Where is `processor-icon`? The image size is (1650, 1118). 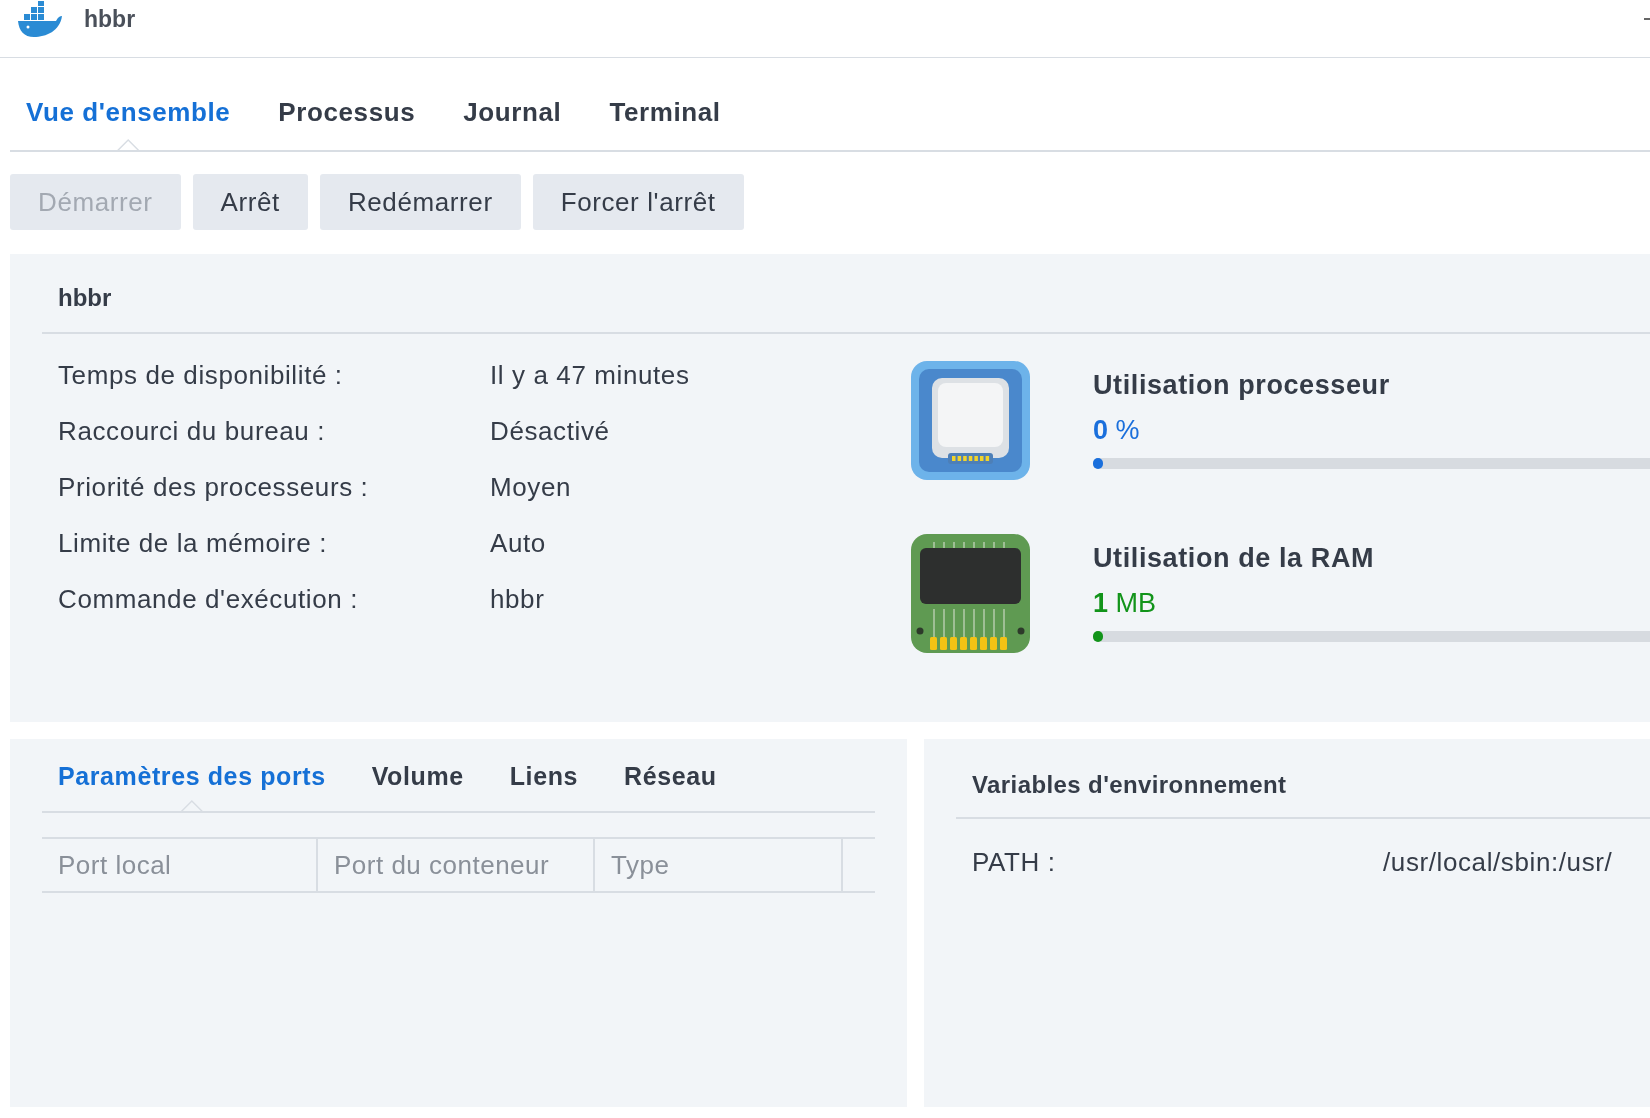
processor-icon is located at coordinates (970, 420).